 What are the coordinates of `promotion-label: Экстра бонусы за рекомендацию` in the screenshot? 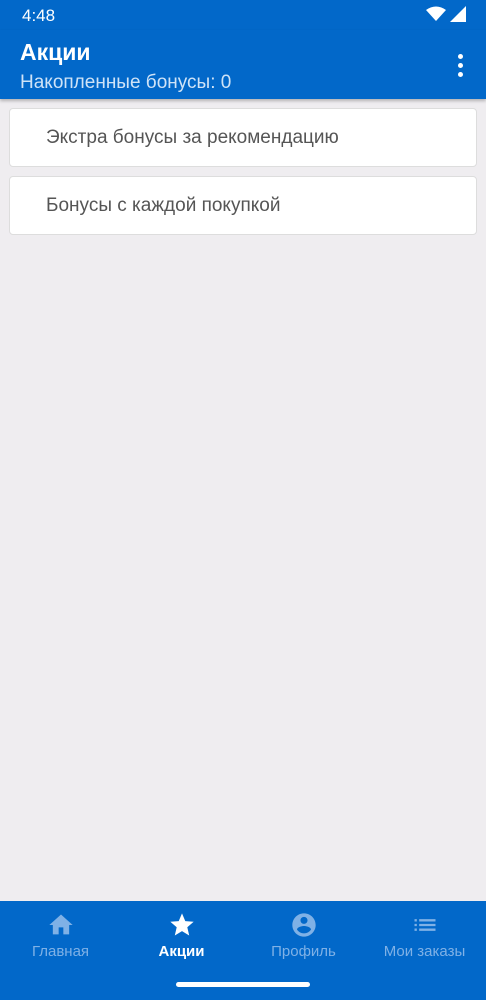 It's located at (192, 137).